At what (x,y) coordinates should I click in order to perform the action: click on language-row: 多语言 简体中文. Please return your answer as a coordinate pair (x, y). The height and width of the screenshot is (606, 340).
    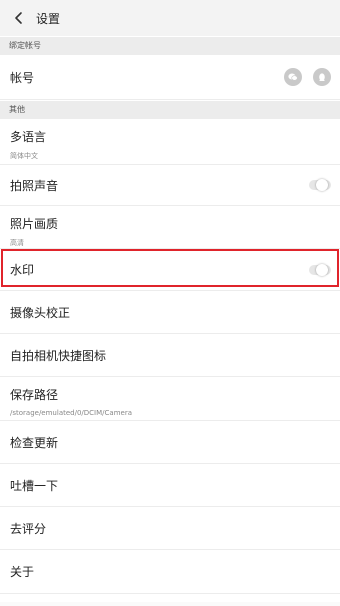
    Looking at the image, I should click on (170, 142).